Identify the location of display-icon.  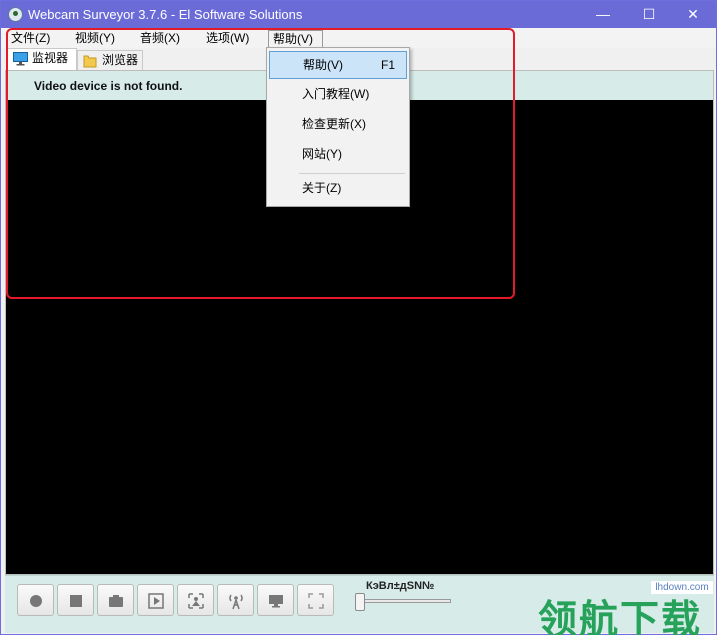
(276, 601).